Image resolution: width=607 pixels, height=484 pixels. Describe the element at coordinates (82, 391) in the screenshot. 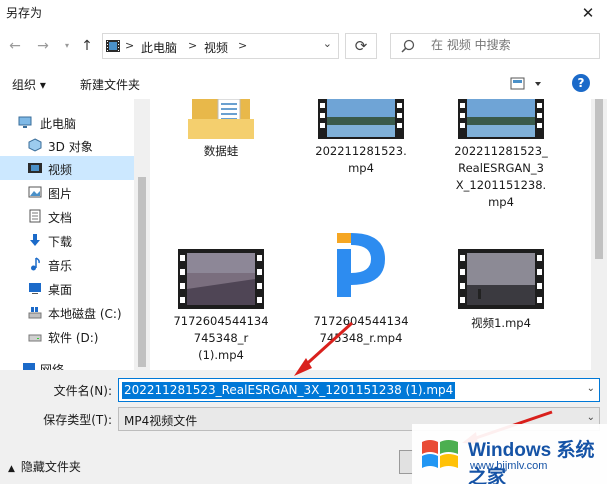

I see `filename-label: 文件名(N):` at that location.